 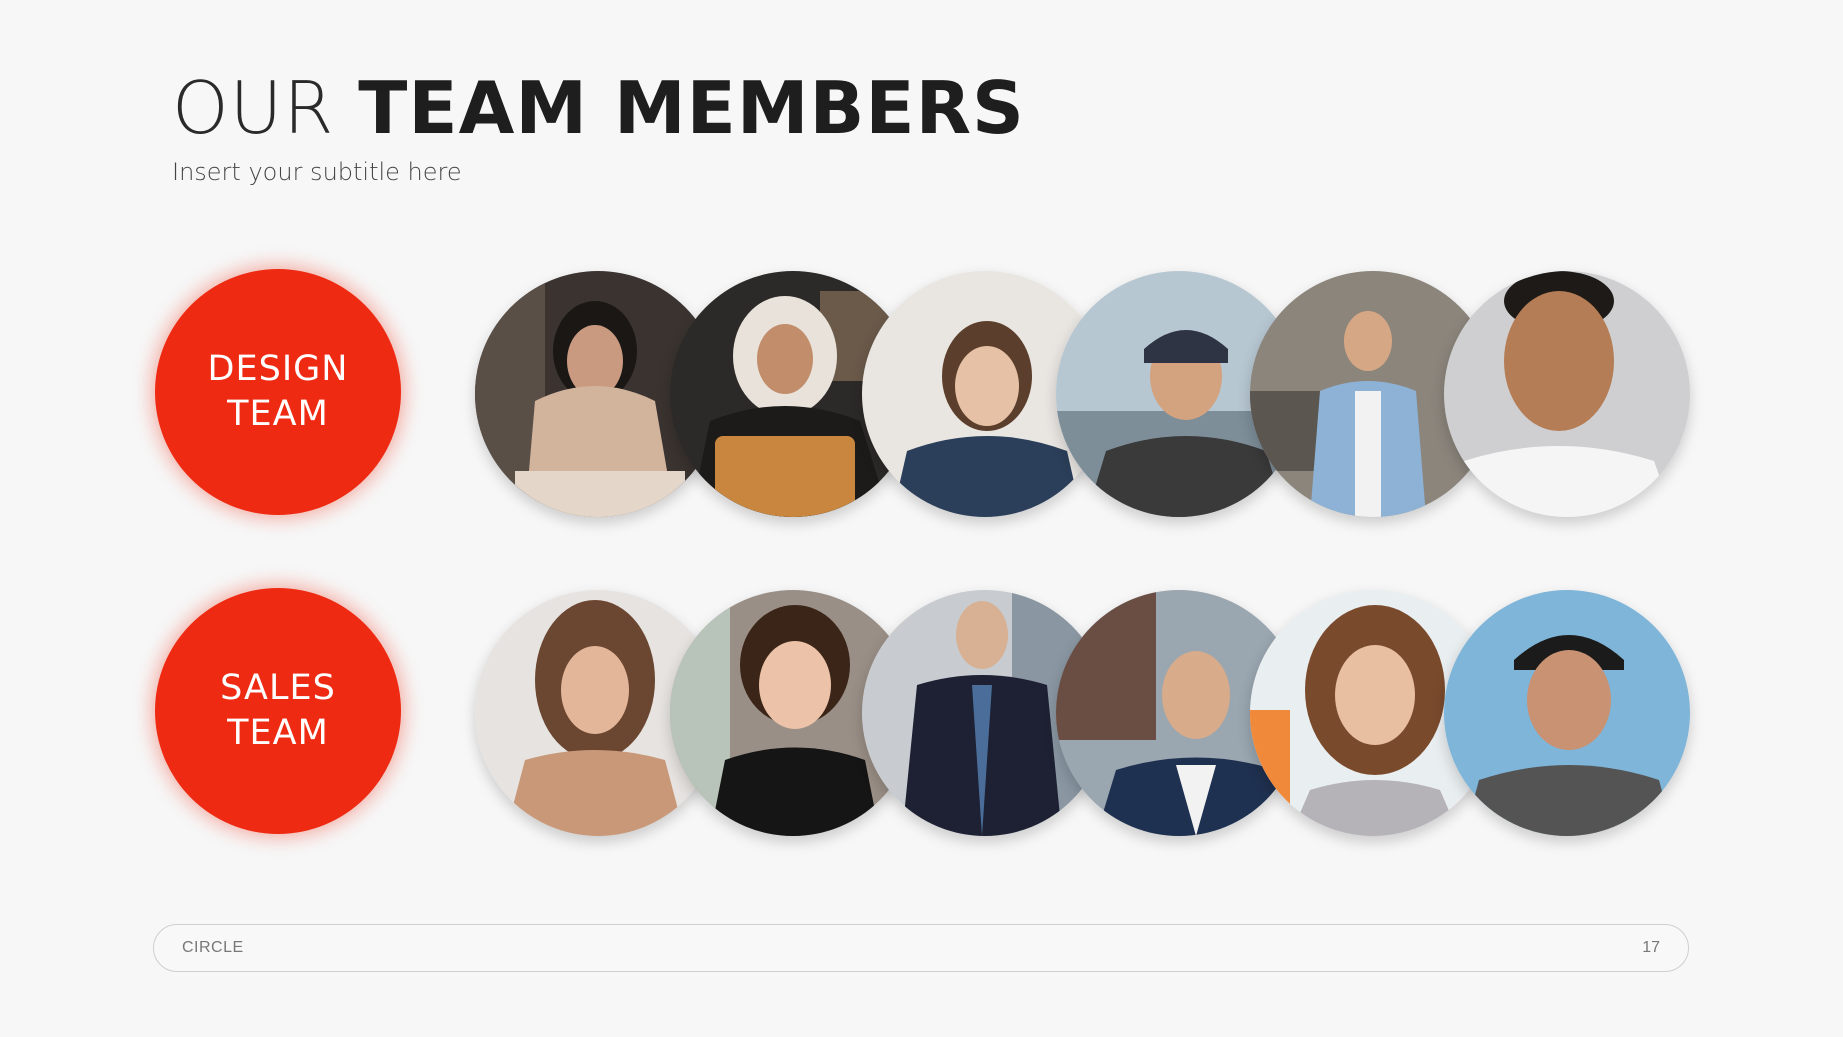 I want to click on slide-subtitle: Insert your subtitle here, so click(x=317, y=172).